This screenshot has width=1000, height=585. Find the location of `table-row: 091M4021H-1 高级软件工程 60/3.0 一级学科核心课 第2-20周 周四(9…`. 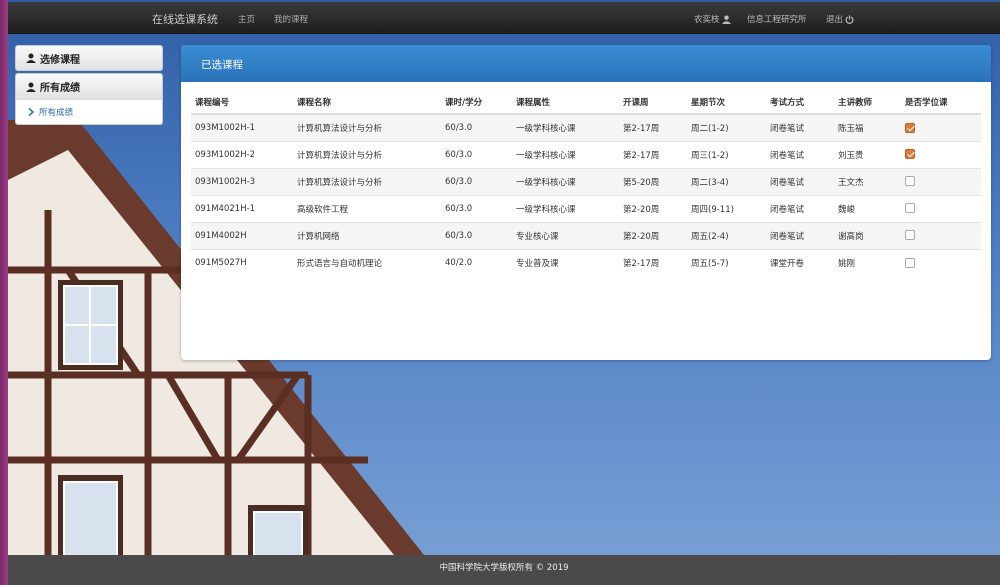

table-row: 091M4021H-1 高级软件工程 60/3.0 一级学科核心课 第2-20周 周四(9… is located at coordinates (586, 208).